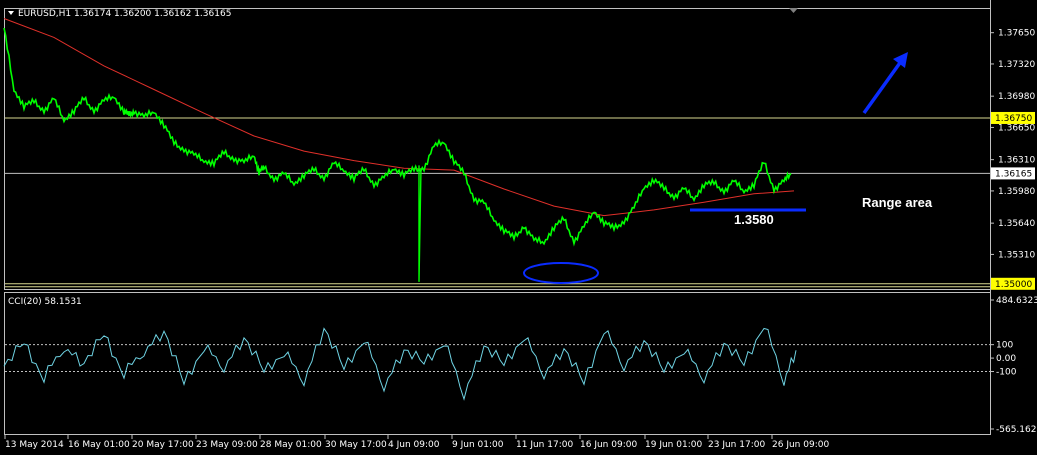  What do you see at coordinates (400, 364) in the screenshot?
I see `cci-line` at bounding box center [400, 364].